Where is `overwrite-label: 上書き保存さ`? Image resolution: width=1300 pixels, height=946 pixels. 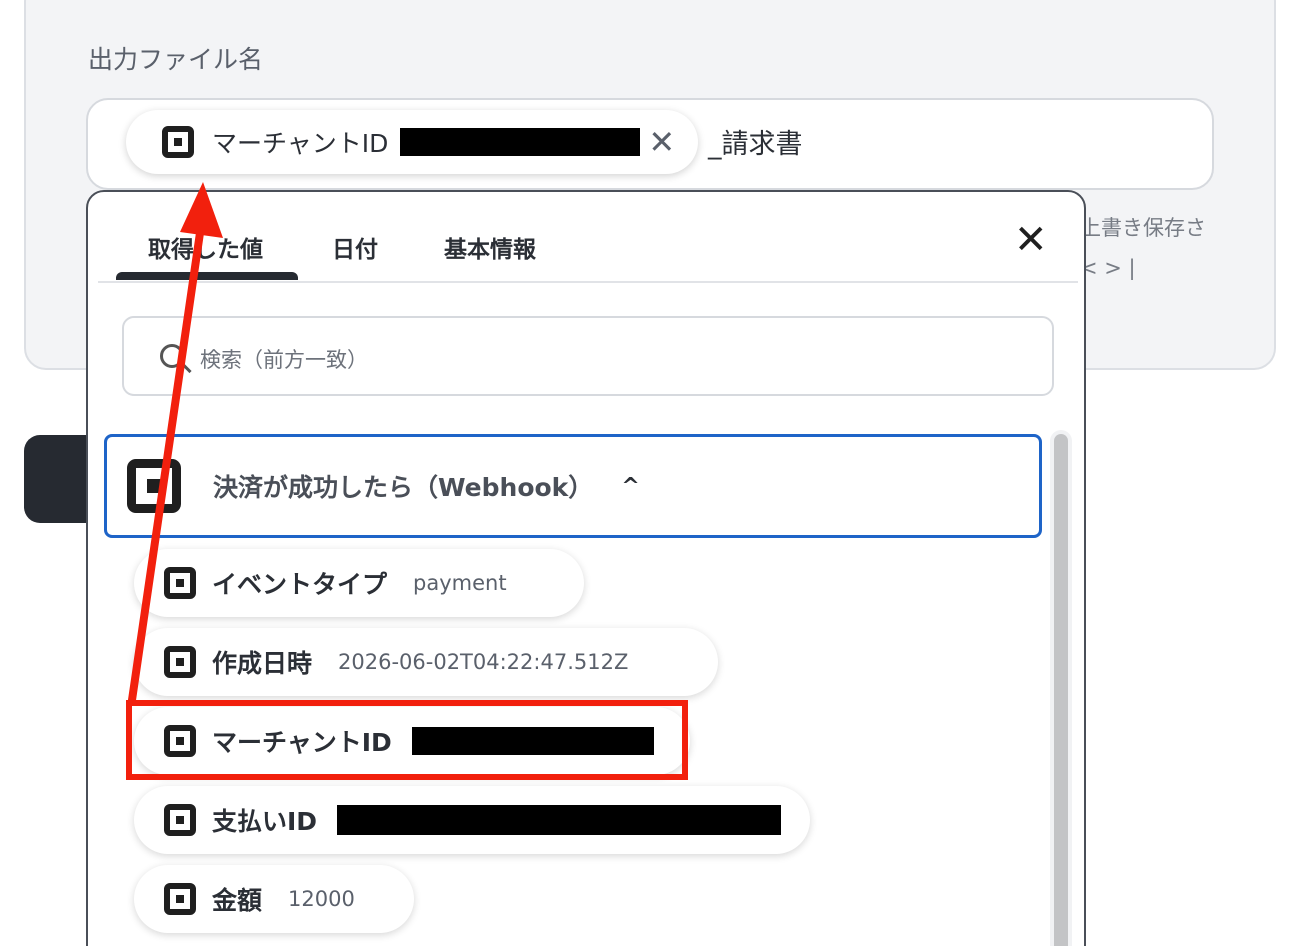
overwrite-label: 上書き保存さ is located at coordinates (1143, 228).